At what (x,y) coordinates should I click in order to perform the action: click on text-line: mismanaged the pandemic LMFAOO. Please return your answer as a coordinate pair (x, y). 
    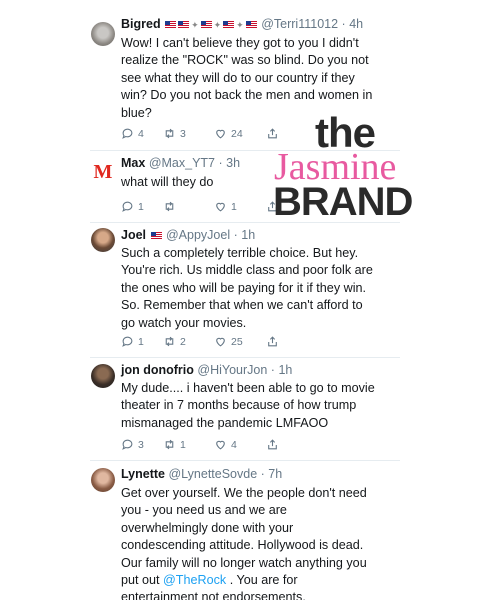
    Looking at the image, I should click on (225, 422).